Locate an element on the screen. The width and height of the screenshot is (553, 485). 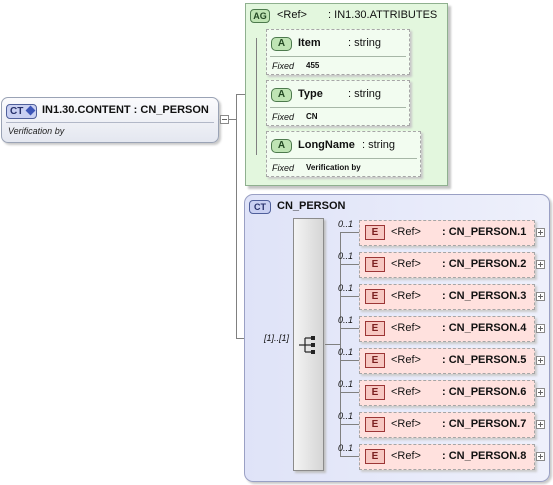
diamond-icon is located at coordinates (30, 110).